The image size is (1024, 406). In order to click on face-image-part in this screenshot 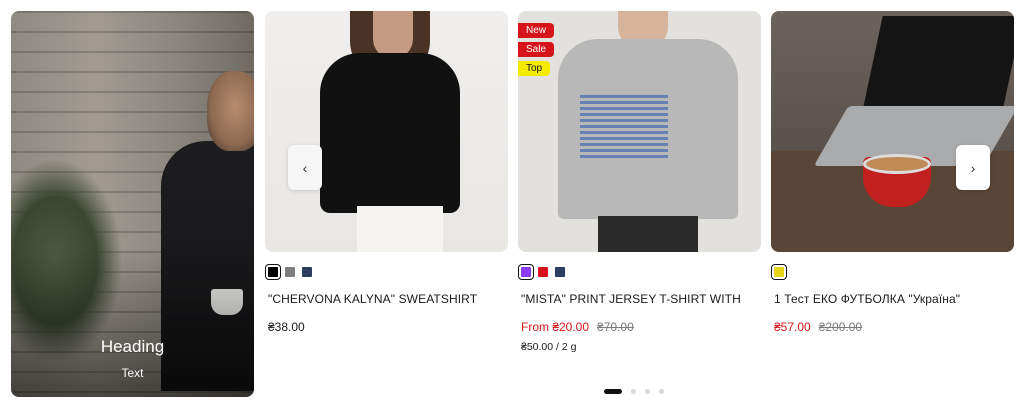, I will do `click(393, 35)`.